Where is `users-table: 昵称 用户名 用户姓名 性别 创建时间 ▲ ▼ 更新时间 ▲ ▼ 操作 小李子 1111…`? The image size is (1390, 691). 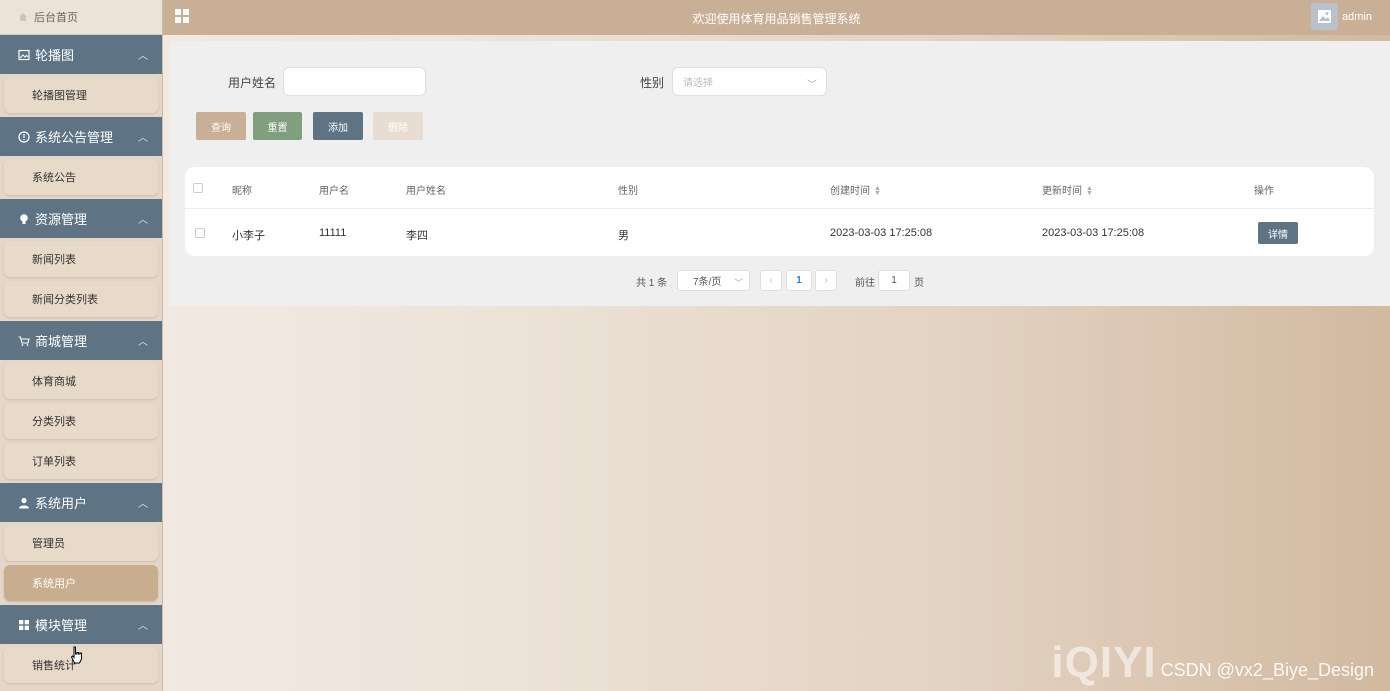
users-table: 昵称 用户名 用户姓名 性别 创建时间 ▲ ▼ 更新时间 ▲ ▼ 操作 小李子 1111… is located at coordinates (779, 211).